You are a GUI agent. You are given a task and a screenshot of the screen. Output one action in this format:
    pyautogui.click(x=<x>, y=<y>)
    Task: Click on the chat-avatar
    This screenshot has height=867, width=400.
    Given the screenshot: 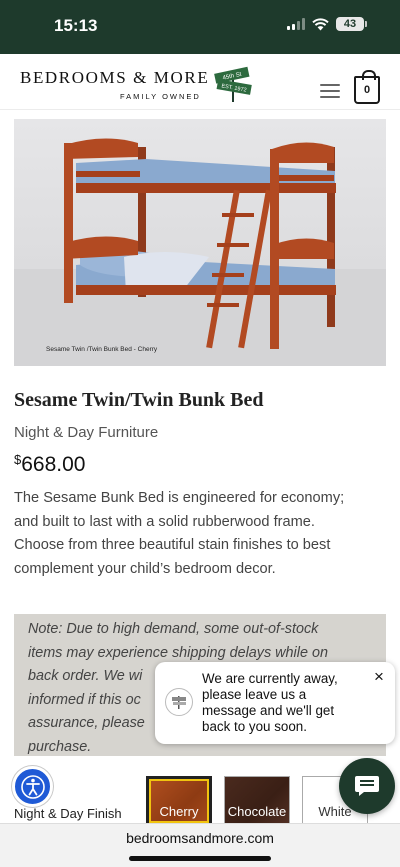 What is the action you would take?
    pyautogui.click(x=179, y=702)
    